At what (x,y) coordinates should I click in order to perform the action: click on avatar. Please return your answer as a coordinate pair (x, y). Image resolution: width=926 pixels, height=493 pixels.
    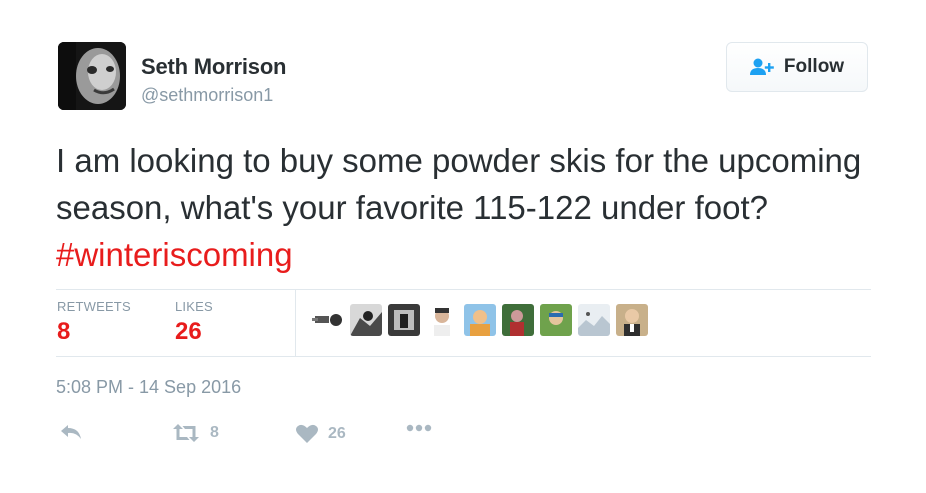
    Looking at the image, I should click on (92, 76).